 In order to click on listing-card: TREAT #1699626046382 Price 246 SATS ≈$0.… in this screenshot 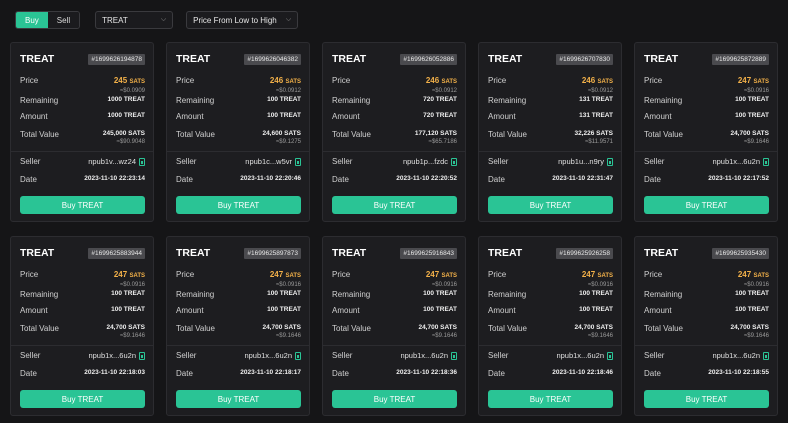, I will do `click(238, 132)`.